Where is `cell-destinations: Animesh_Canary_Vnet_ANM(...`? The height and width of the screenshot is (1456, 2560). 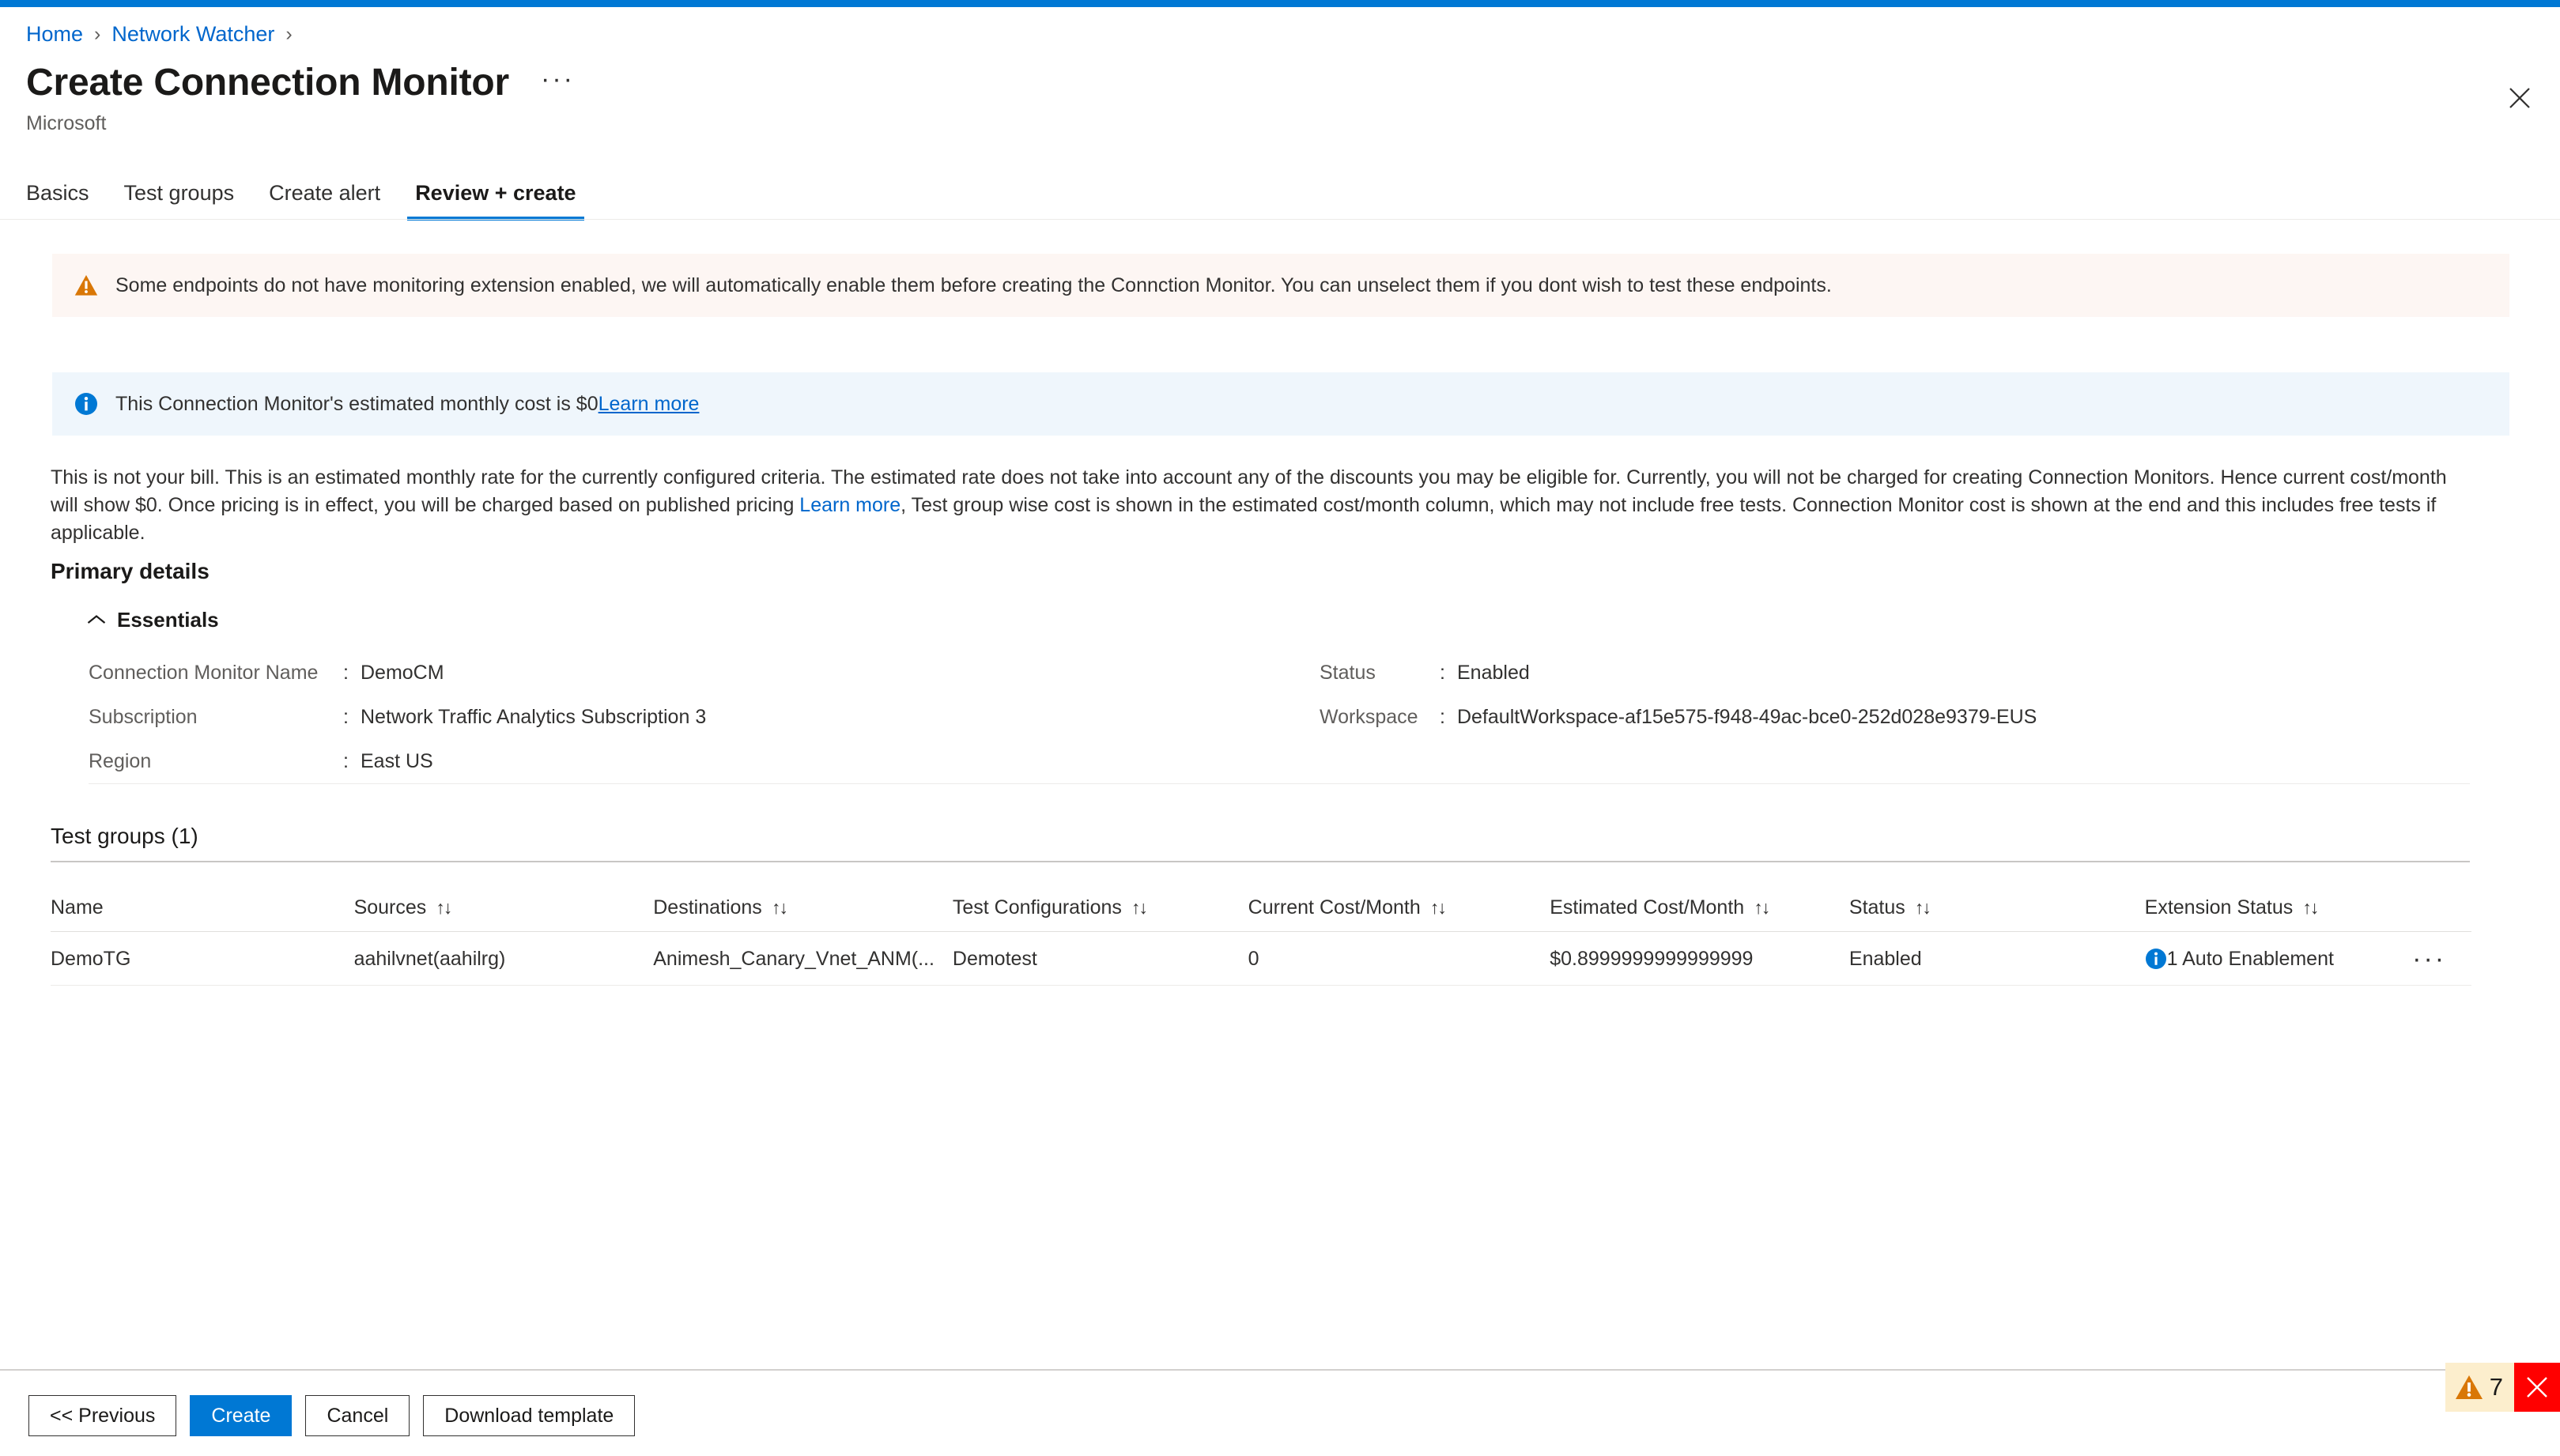
cell-destinations: Animesh_Canary_Vnet_ANM(... is located at coordinates (794, 958).